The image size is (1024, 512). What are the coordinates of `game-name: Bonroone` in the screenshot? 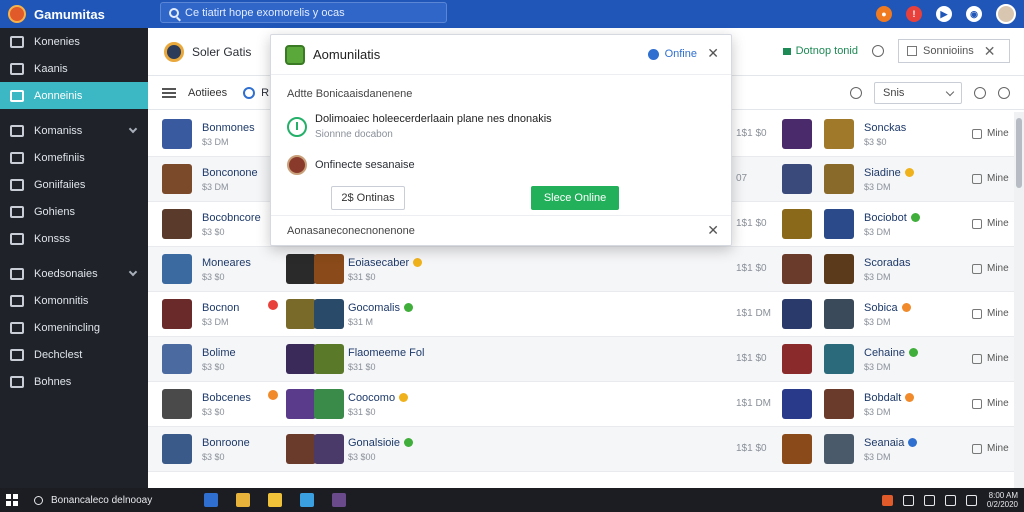 It's located at (226, 443).